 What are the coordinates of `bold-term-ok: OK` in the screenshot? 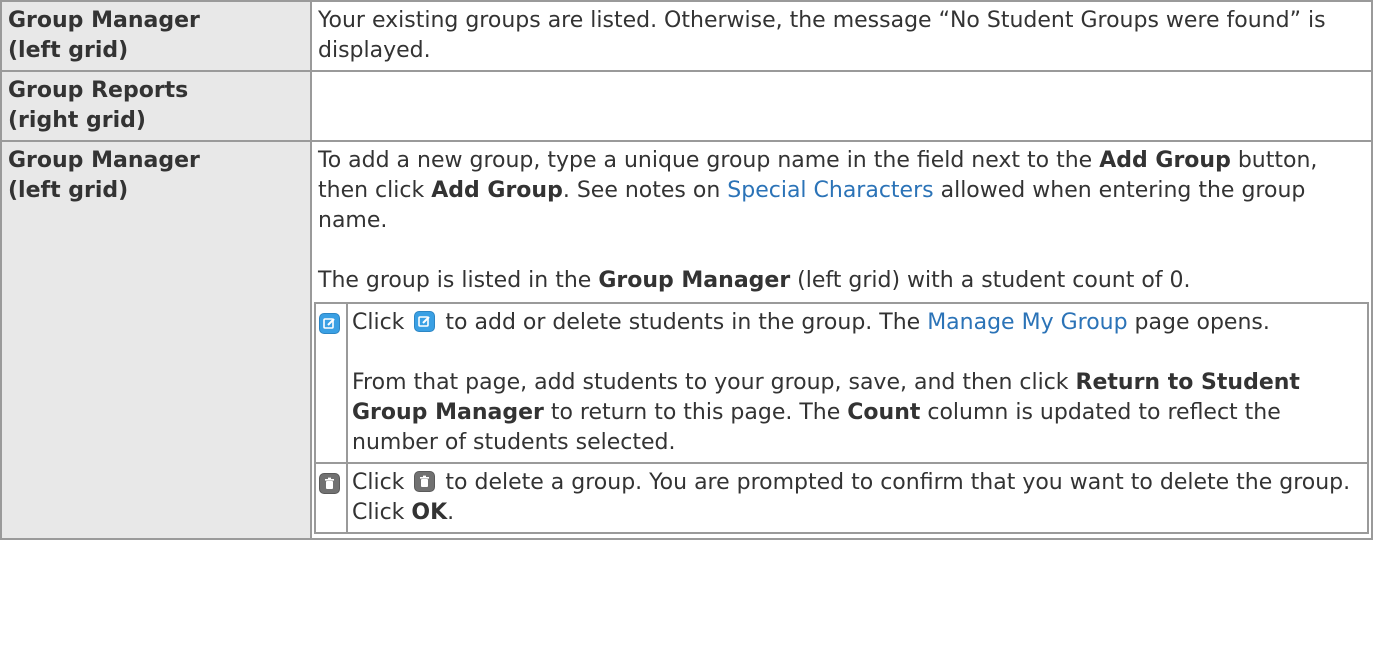 It's located at (429, 512).